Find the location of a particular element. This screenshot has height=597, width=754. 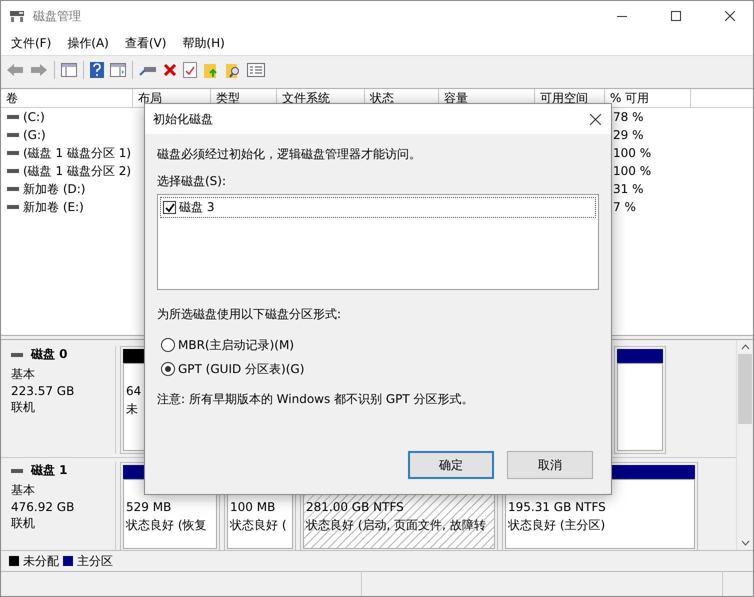

radio-label: GPT (GUID 分区表)(G) is located at coordinates (241, 369).